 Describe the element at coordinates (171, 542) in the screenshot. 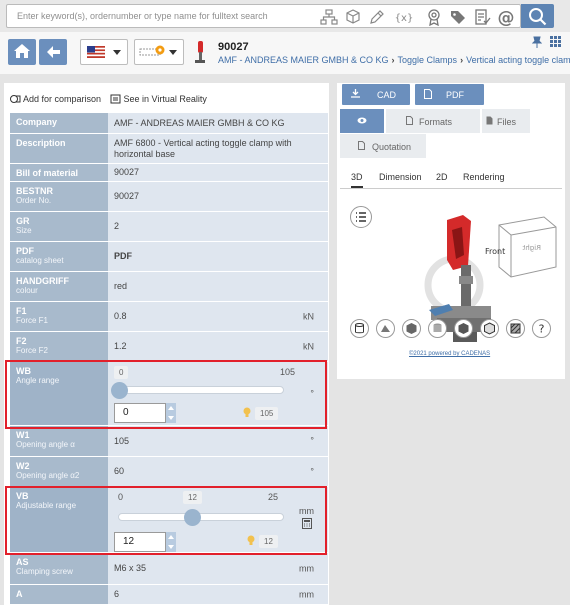

I see `adjustable-range-stepper` at that location.